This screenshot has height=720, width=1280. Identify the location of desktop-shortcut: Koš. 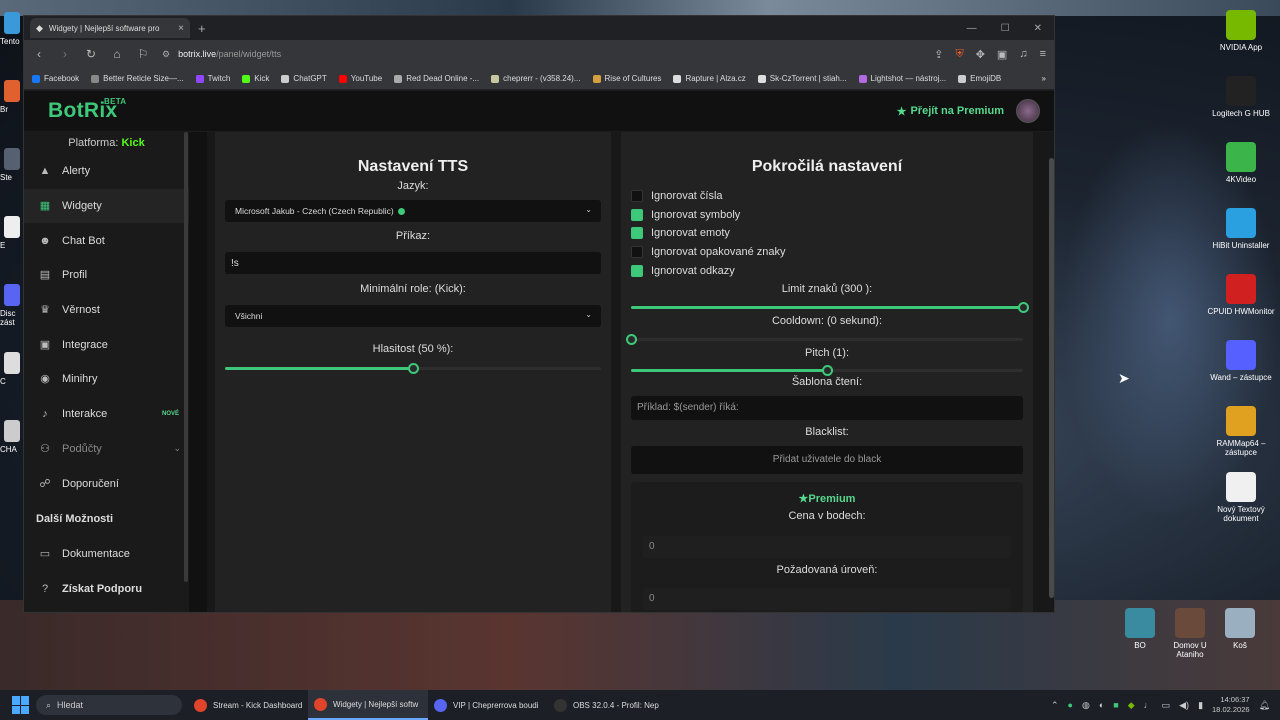
(1240, 639).